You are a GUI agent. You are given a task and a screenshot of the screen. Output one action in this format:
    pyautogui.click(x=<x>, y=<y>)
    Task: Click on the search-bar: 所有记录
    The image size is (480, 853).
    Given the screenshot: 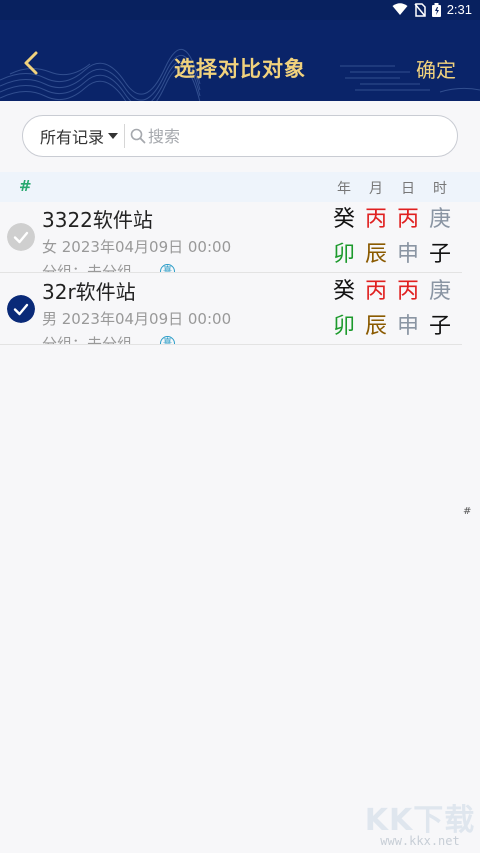 What is the action you would take?
    pyautogui.click(x=240, y=136)
    